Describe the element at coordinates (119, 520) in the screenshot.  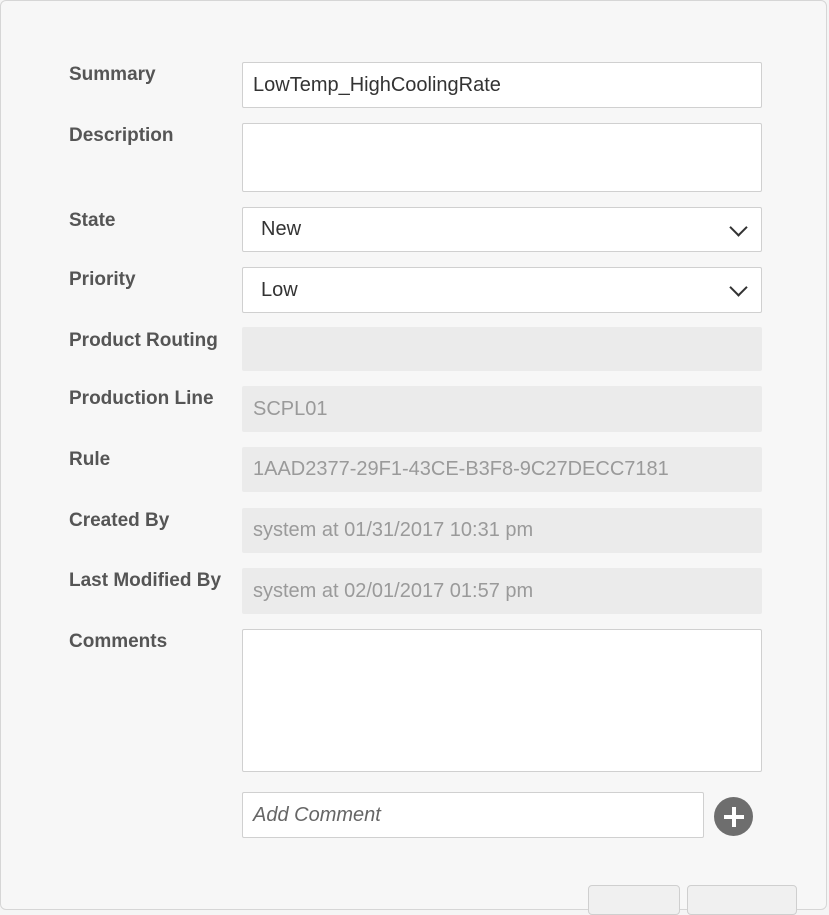
I see `created-by-label: Created By` at that location.